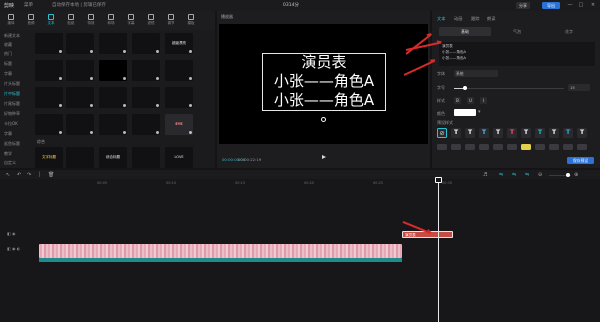 This screenshot has height=322, width=600. I want to click on select-tool-icon: ↖, so click(8, 175).